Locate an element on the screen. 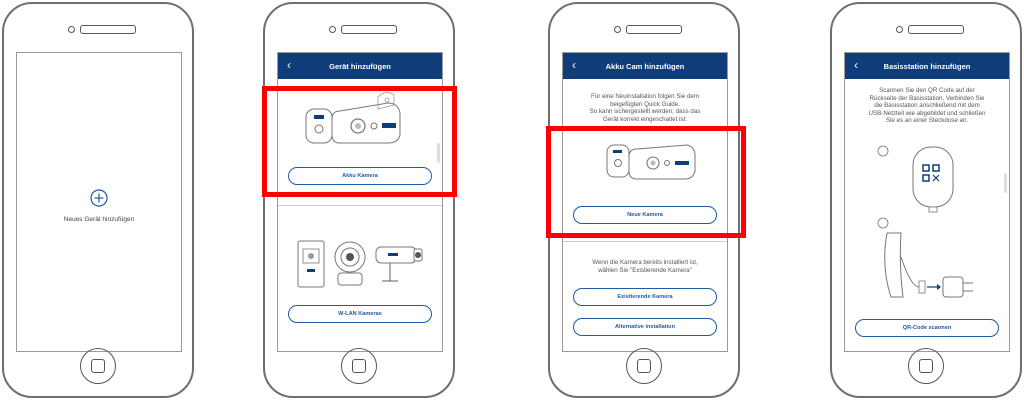 The image size is (1024, 401). page-title: Gerät hinzufügen is located at coordinates (360, 66).